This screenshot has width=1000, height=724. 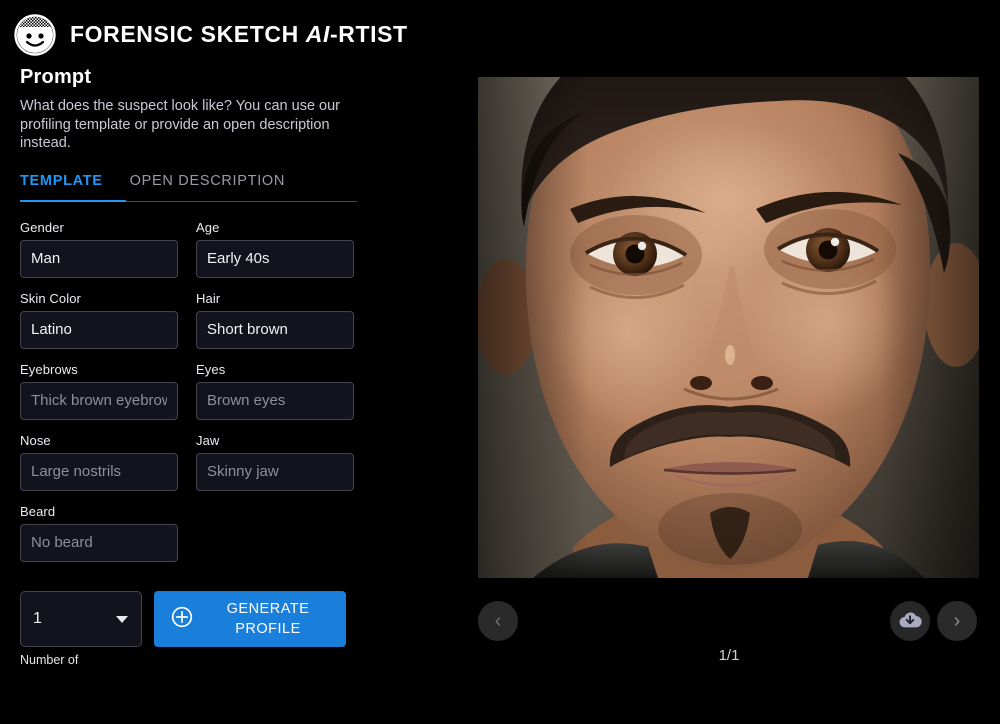 What do you see at coordinates (275, 258) in the screenshot?
I see `age-input` at bounding box center [275, 258].